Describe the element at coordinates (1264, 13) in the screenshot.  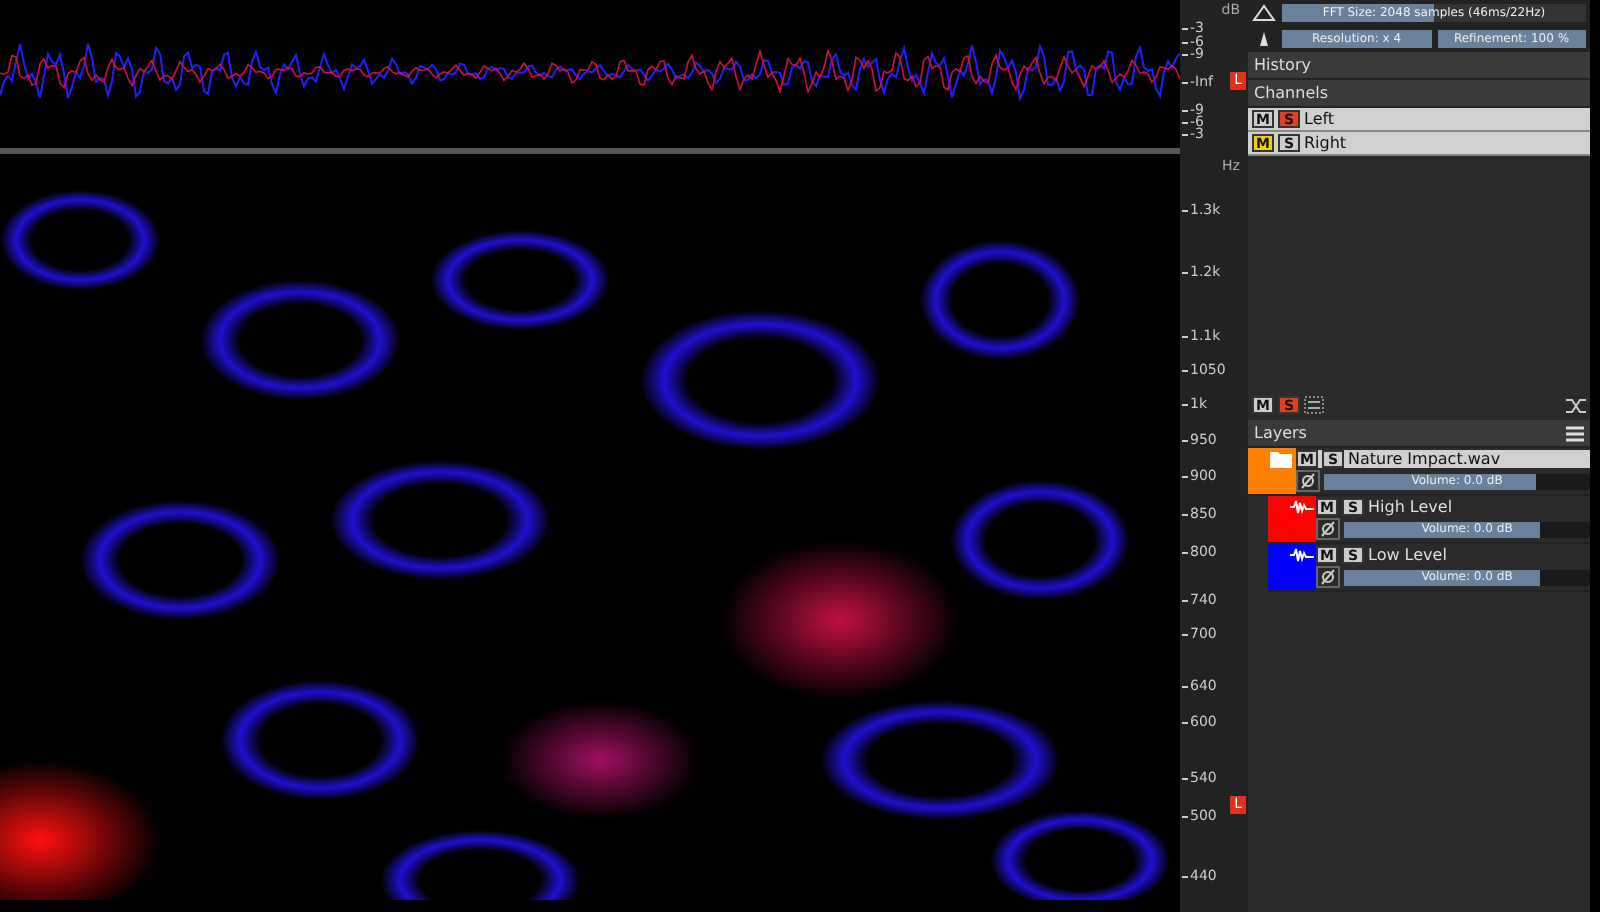
I see `triangle-icon` at that location.